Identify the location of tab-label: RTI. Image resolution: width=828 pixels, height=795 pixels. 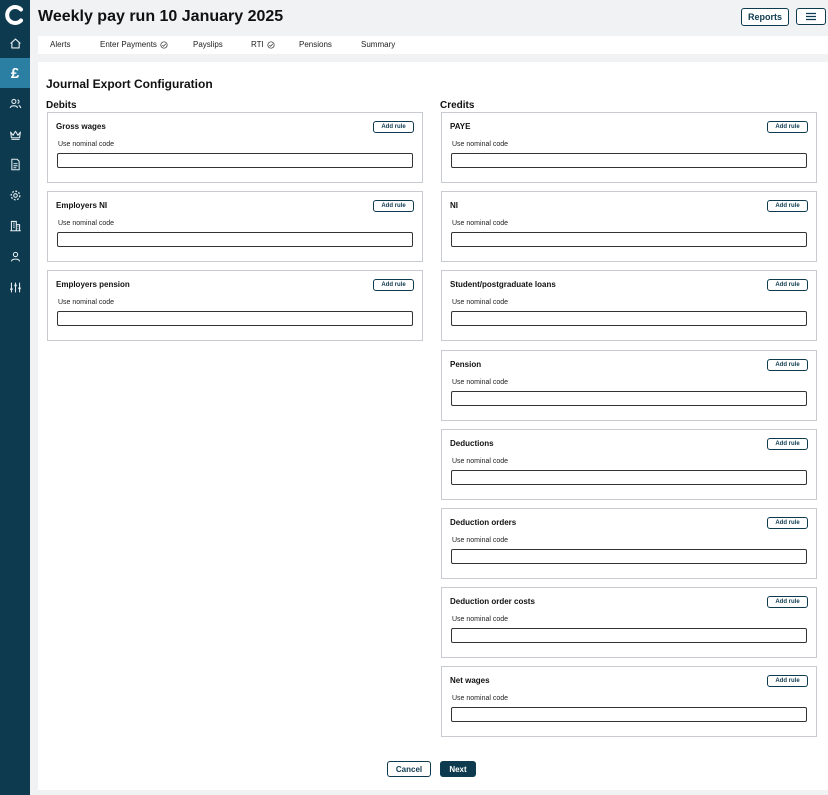
(257, 44).